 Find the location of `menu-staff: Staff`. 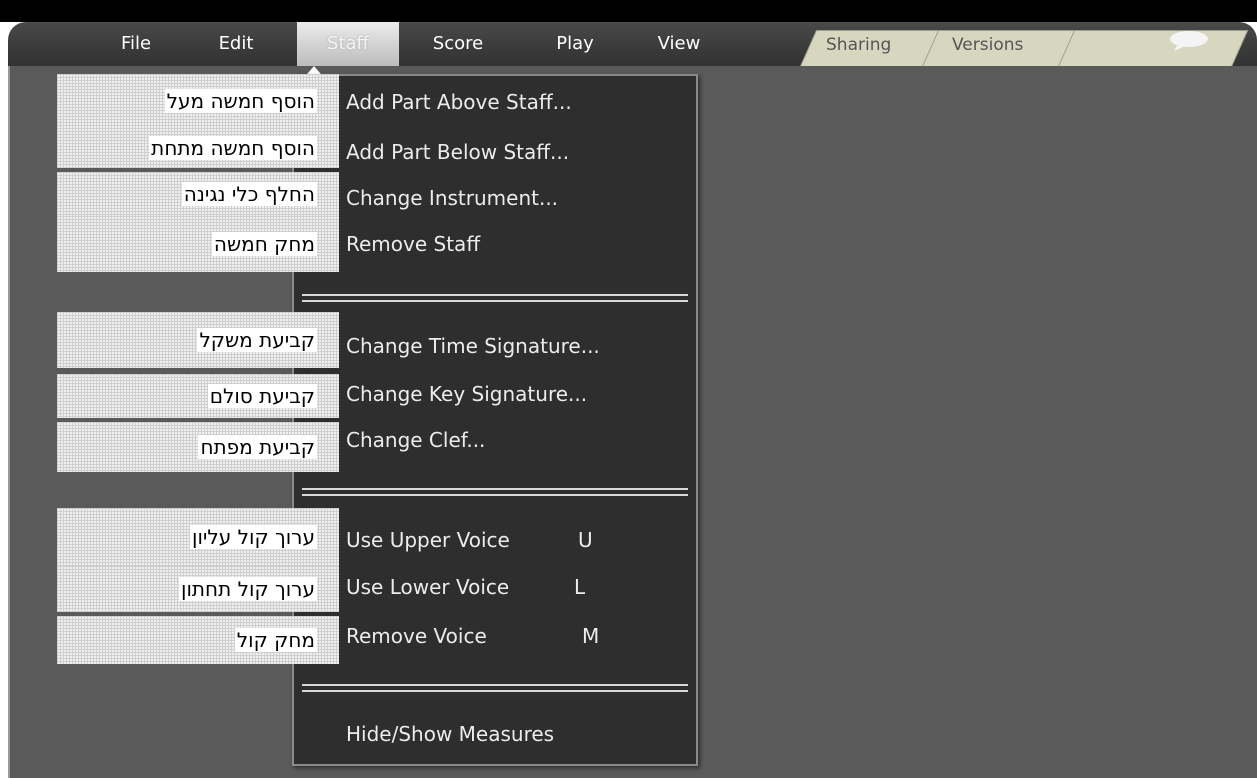

menu-staff: Staff is located at coordinates (348, 44).